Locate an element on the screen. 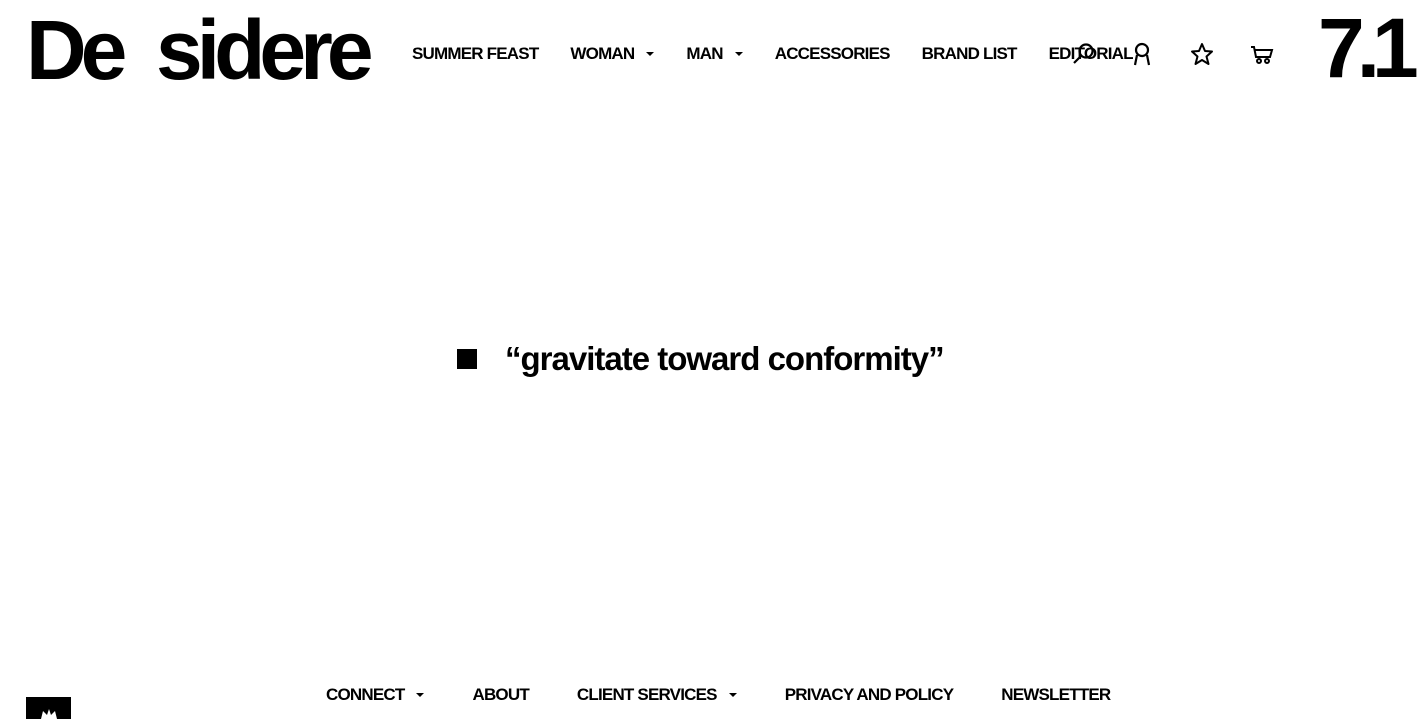 This screenshot has height=719, width=1418. square-bullet-icon is located at coordinates (467, 359).